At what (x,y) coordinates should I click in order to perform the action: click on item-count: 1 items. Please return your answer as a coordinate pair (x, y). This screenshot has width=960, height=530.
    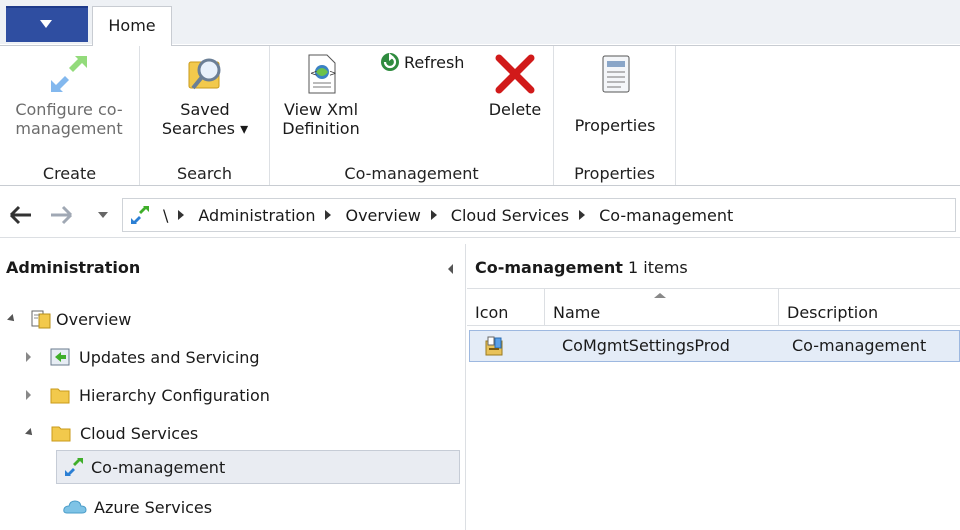
    Looking at the image, I should click on (658, 267).